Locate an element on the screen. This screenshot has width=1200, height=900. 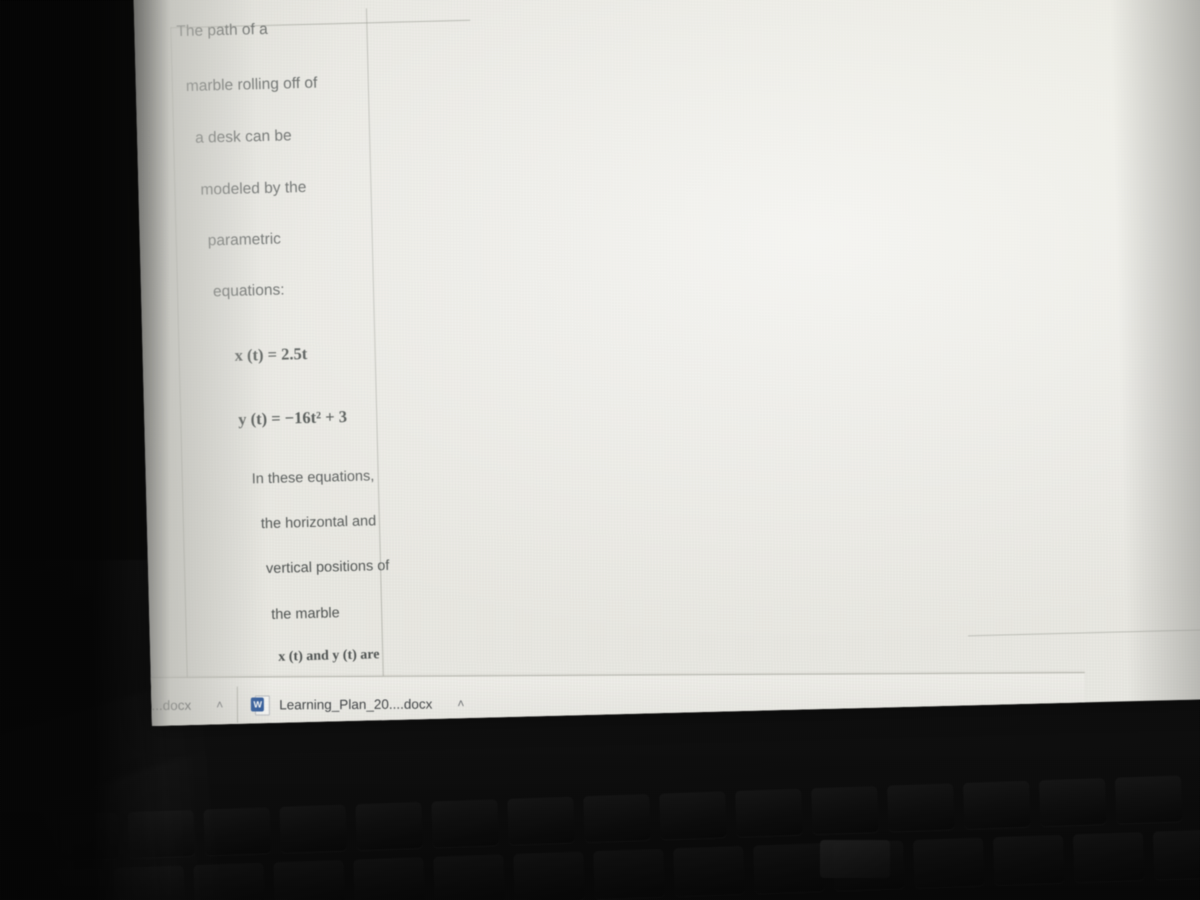
problem-line-3: a desk can be is located at coordinates (243, 137).